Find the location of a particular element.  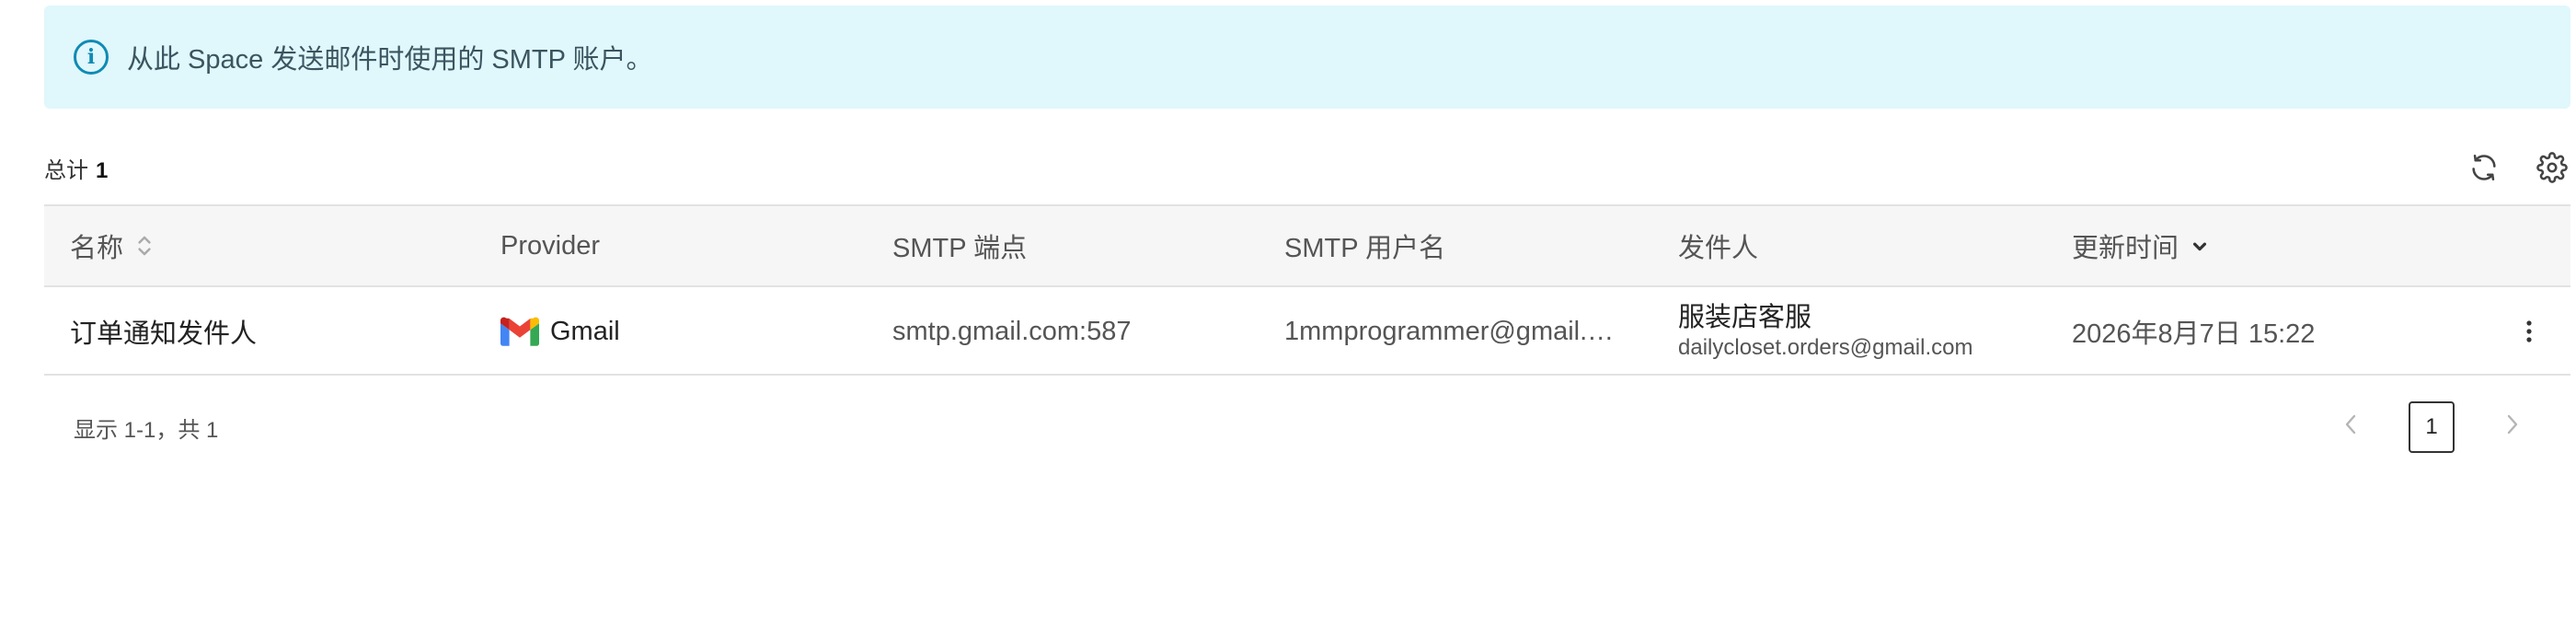

column-header-username: SMTP 用户名 is located at coordinates (1365, 248).